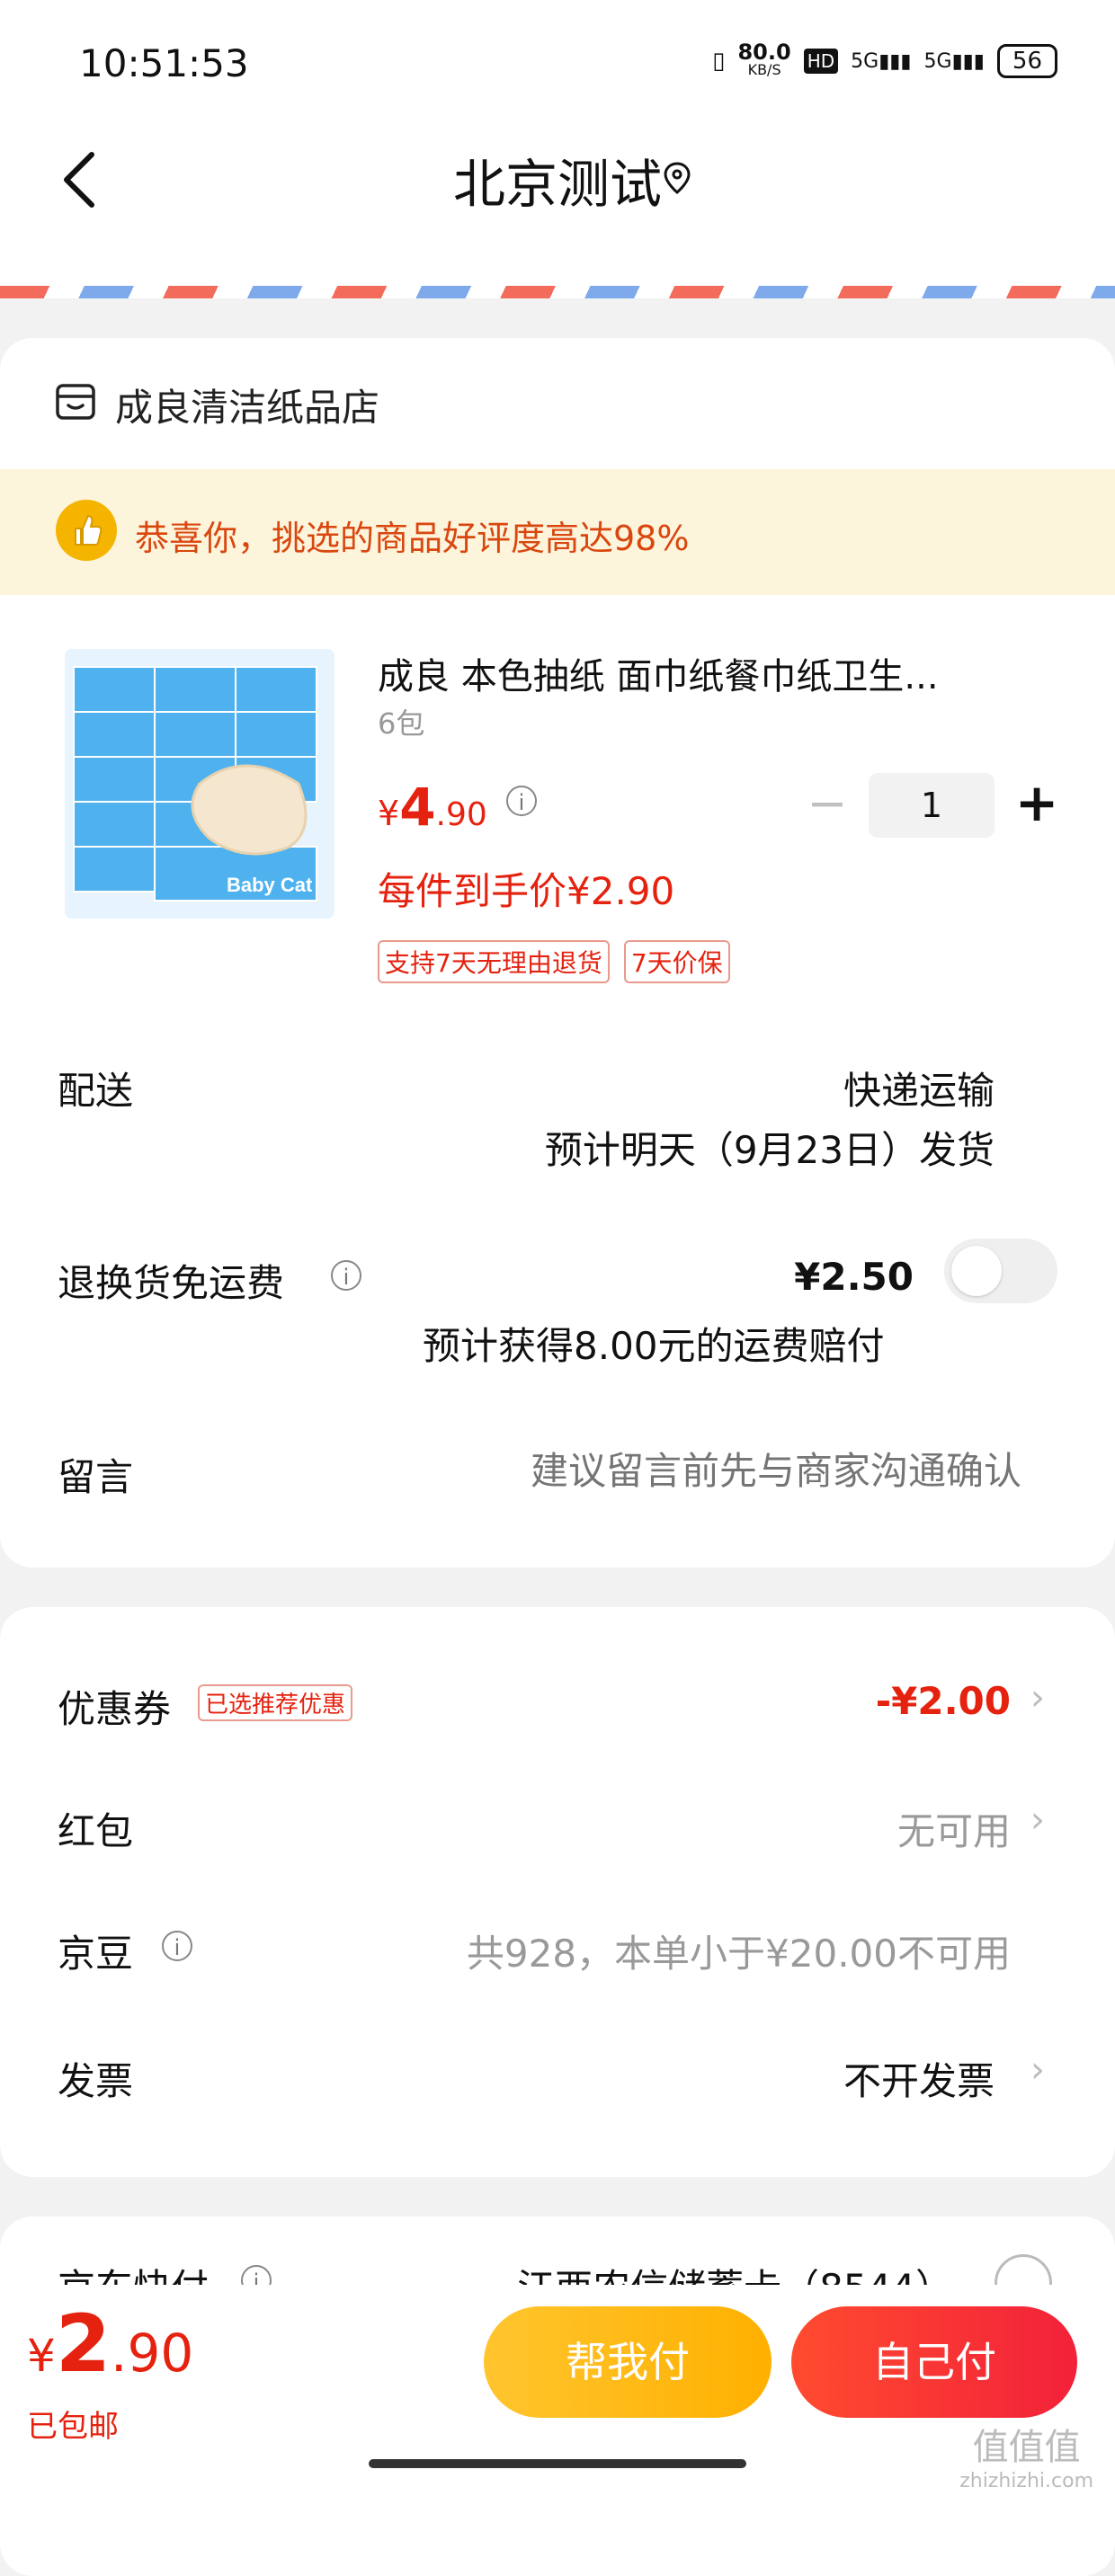 The width and height of the screenshot is (1115, 2576). Describe the element at coordinates (1037, 1698) in the screenshot. I see `coupon-chevron-icon: ›` at that location.